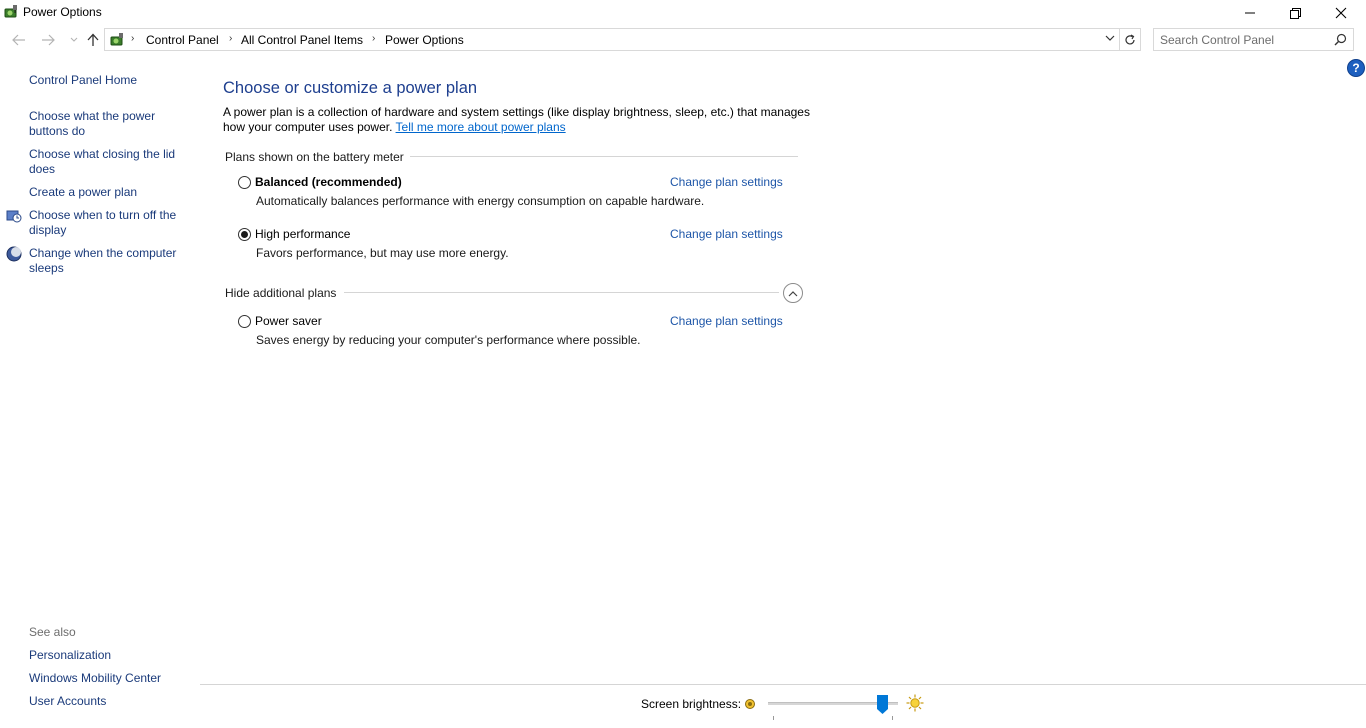  Describe the element at coordinates (109, 192) in the screenshot. I see `sidebar-item-create-plan: Create a power plan` at that location.